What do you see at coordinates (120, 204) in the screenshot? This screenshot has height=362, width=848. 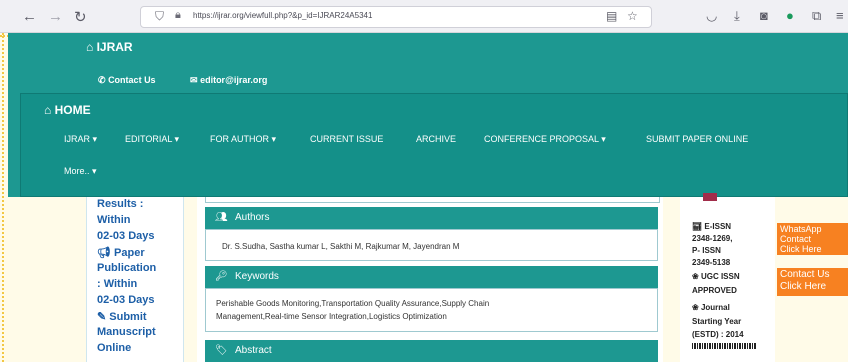 I see `sidebar-text: Results :` at bounding box center [120, 204].